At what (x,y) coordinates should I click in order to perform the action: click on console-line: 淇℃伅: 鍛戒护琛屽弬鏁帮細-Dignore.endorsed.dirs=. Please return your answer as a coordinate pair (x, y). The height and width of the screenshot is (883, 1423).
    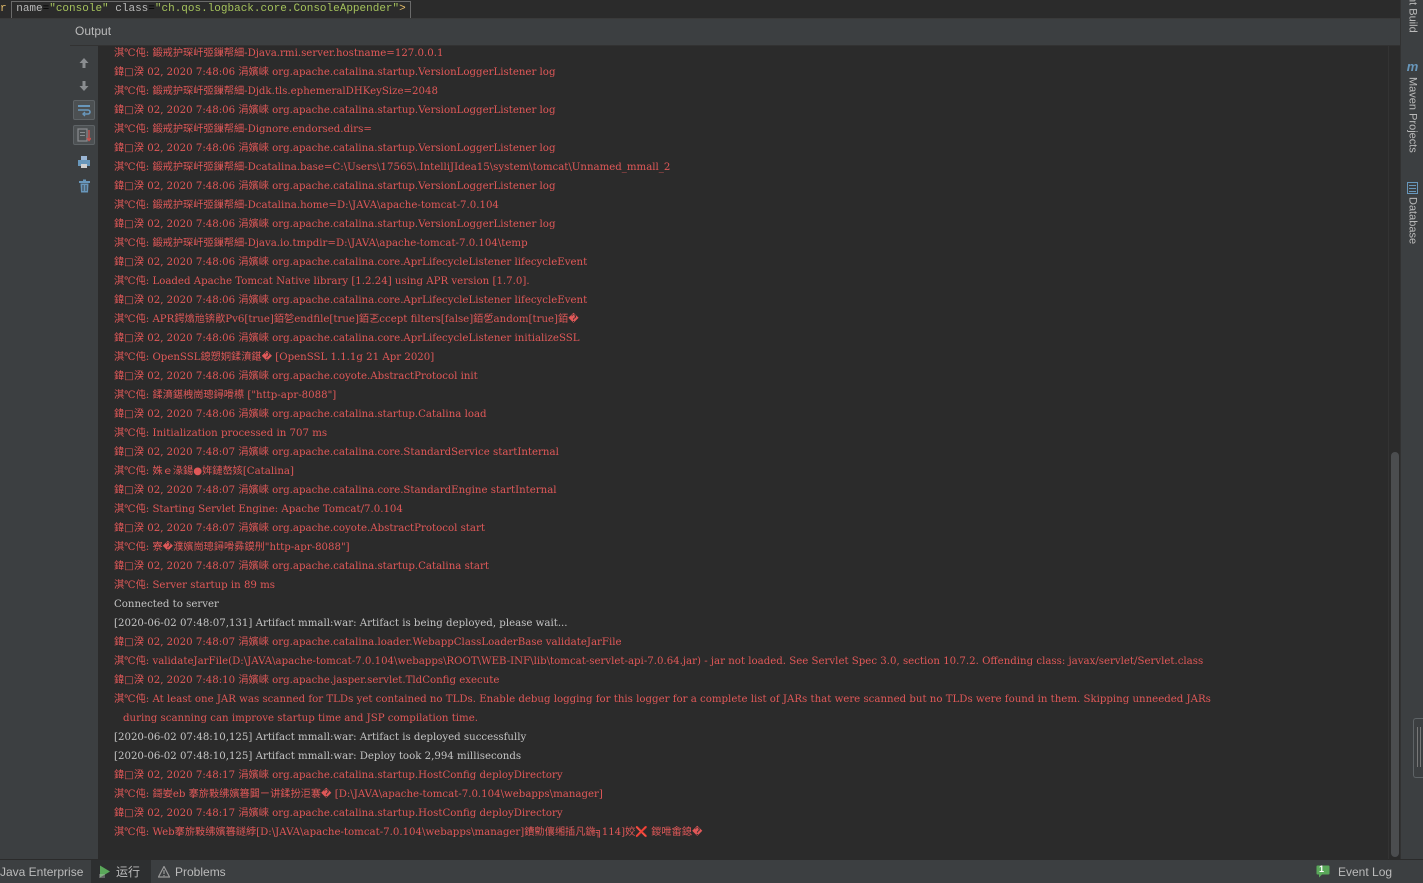
    Looking at the image, I should click on (243, 129).